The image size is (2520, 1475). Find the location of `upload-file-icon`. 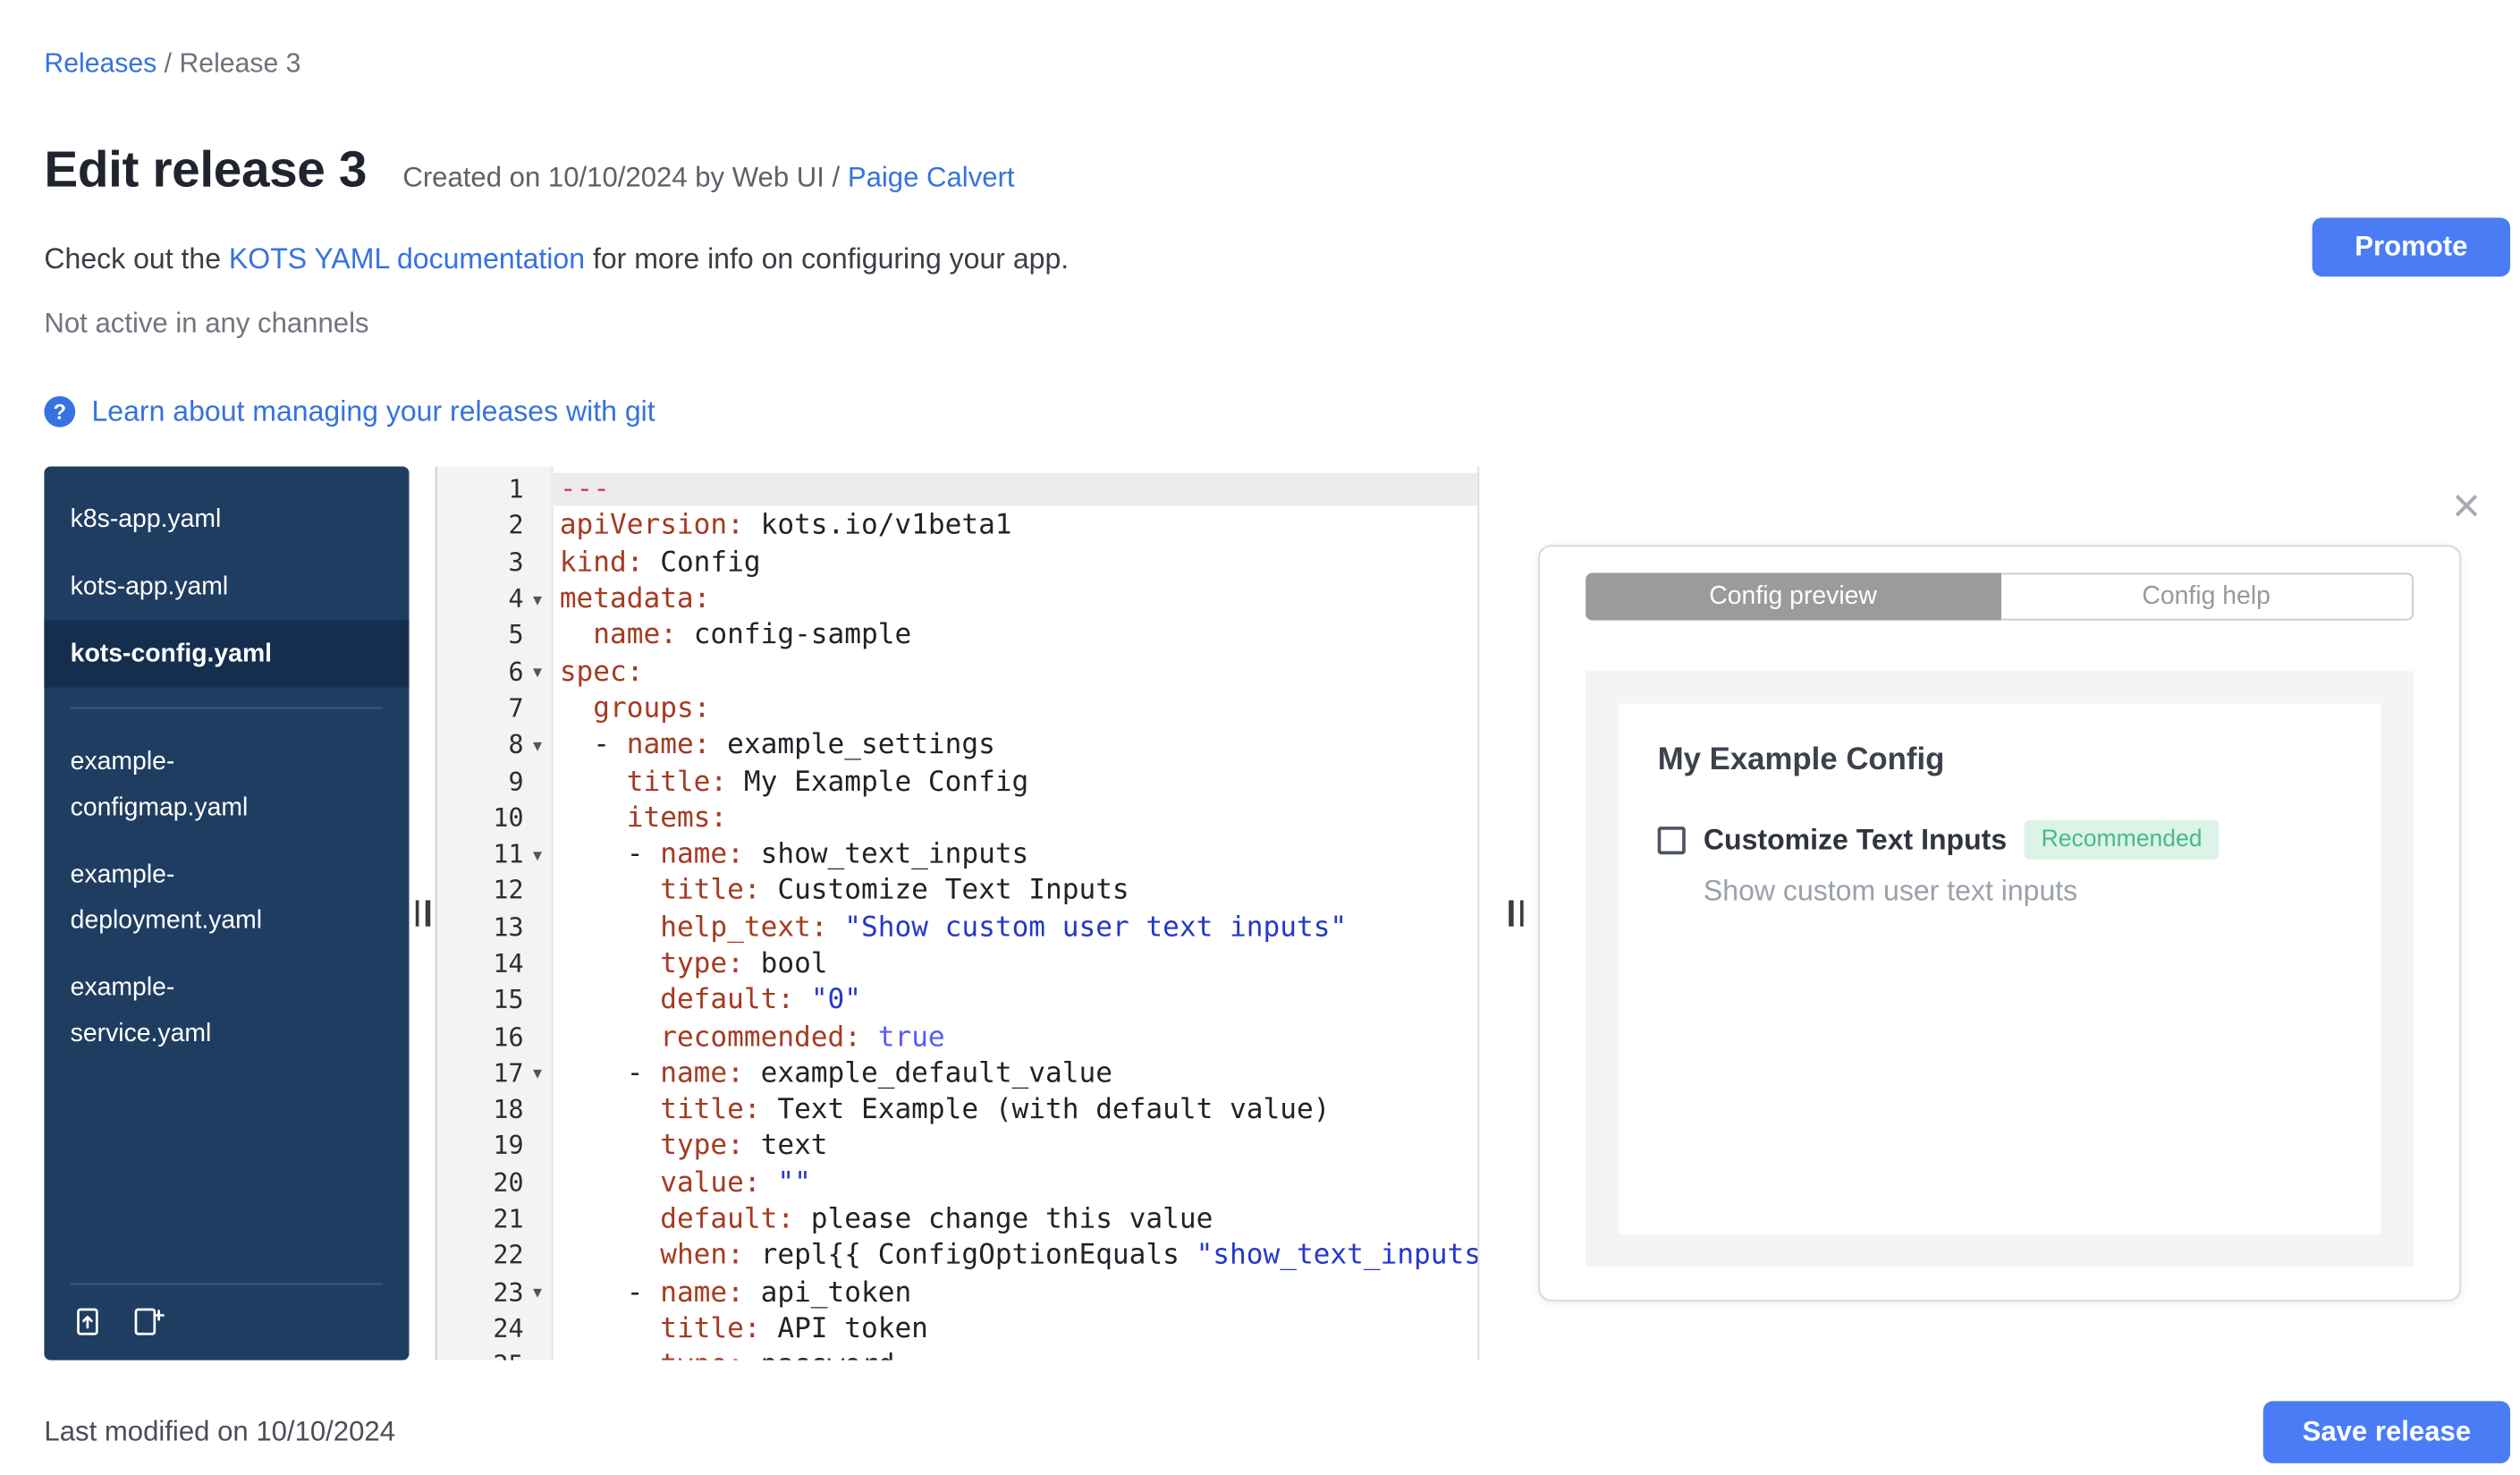

upload-file-icon is located at coordinates (88, 1321).